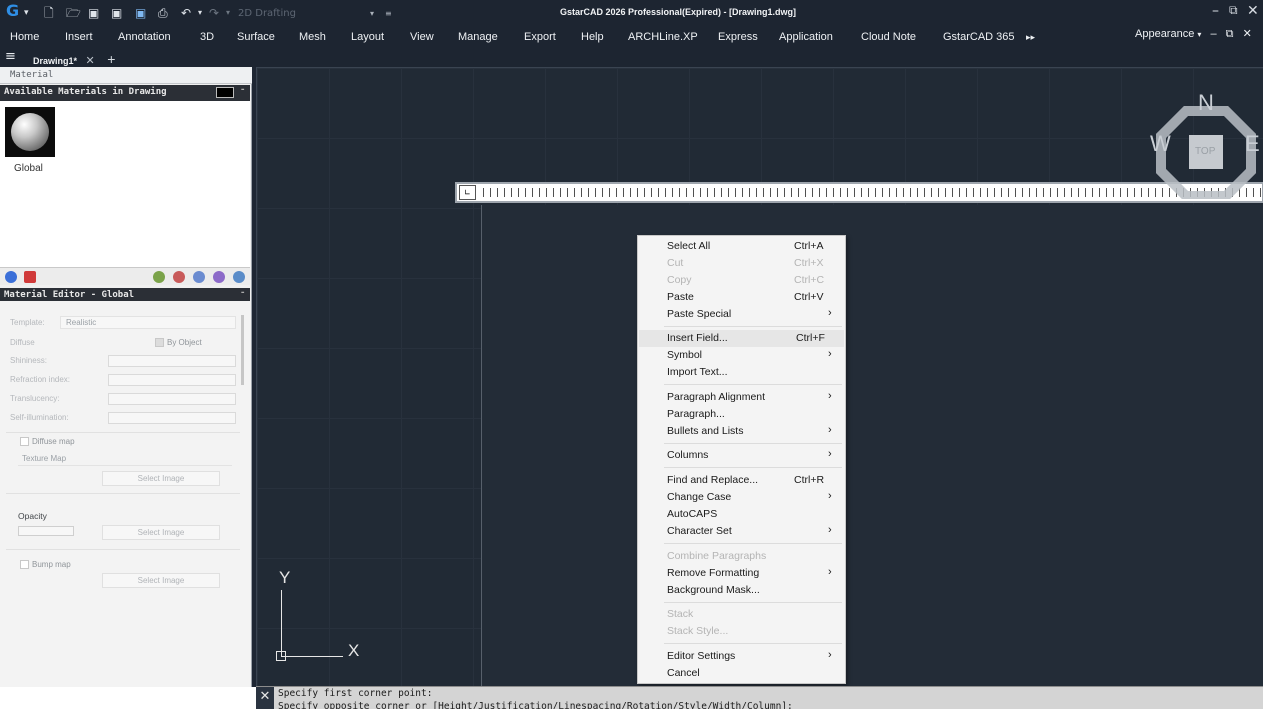 The width and height of the screenshot is (1263, 709). What do you see at coordinates (24, 37) in the screenshot?
I see `menu-home: Home` at bounding box center [24, 37].